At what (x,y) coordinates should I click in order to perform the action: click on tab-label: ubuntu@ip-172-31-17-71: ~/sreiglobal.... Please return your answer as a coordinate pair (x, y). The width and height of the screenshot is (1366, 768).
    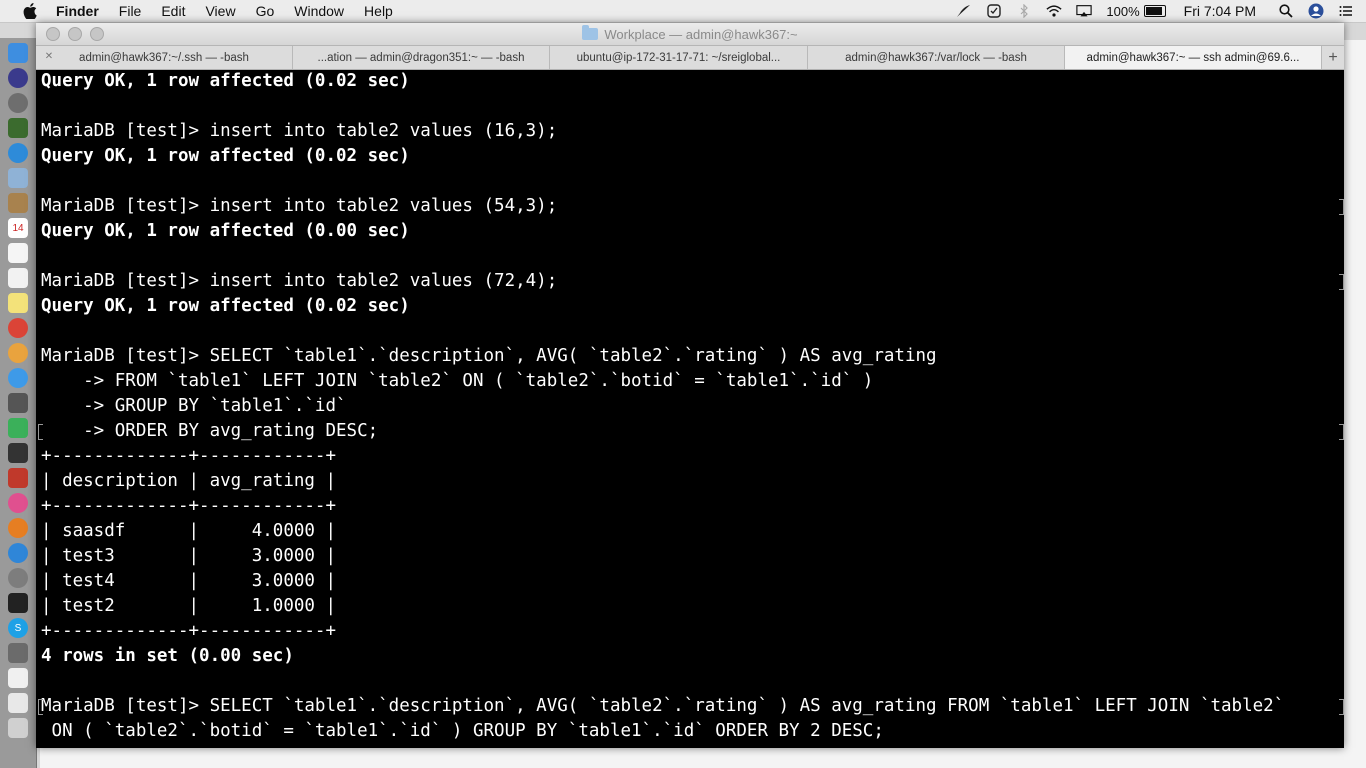
    Looking at the image, I should click on (678, 57).